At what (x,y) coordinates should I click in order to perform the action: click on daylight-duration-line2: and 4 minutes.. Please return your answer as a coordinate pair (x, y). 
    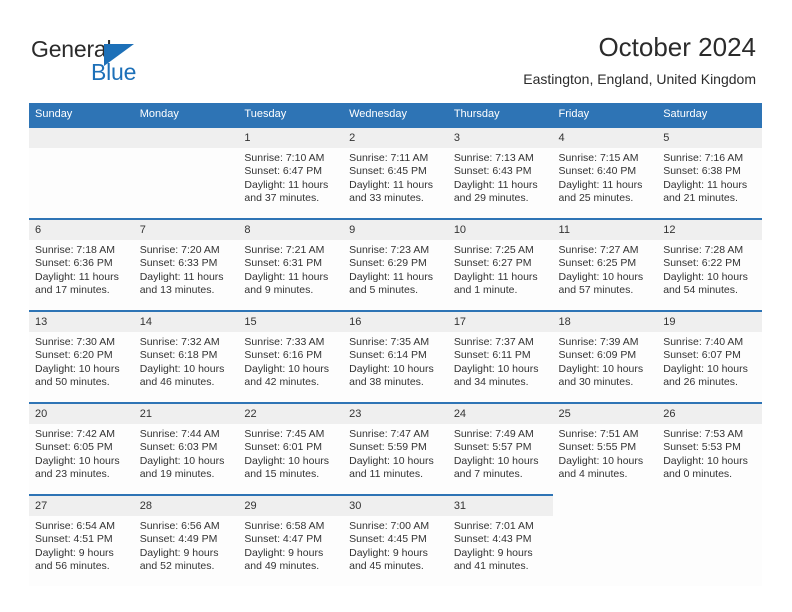
    Looking at the image, I should click on (593, 474).